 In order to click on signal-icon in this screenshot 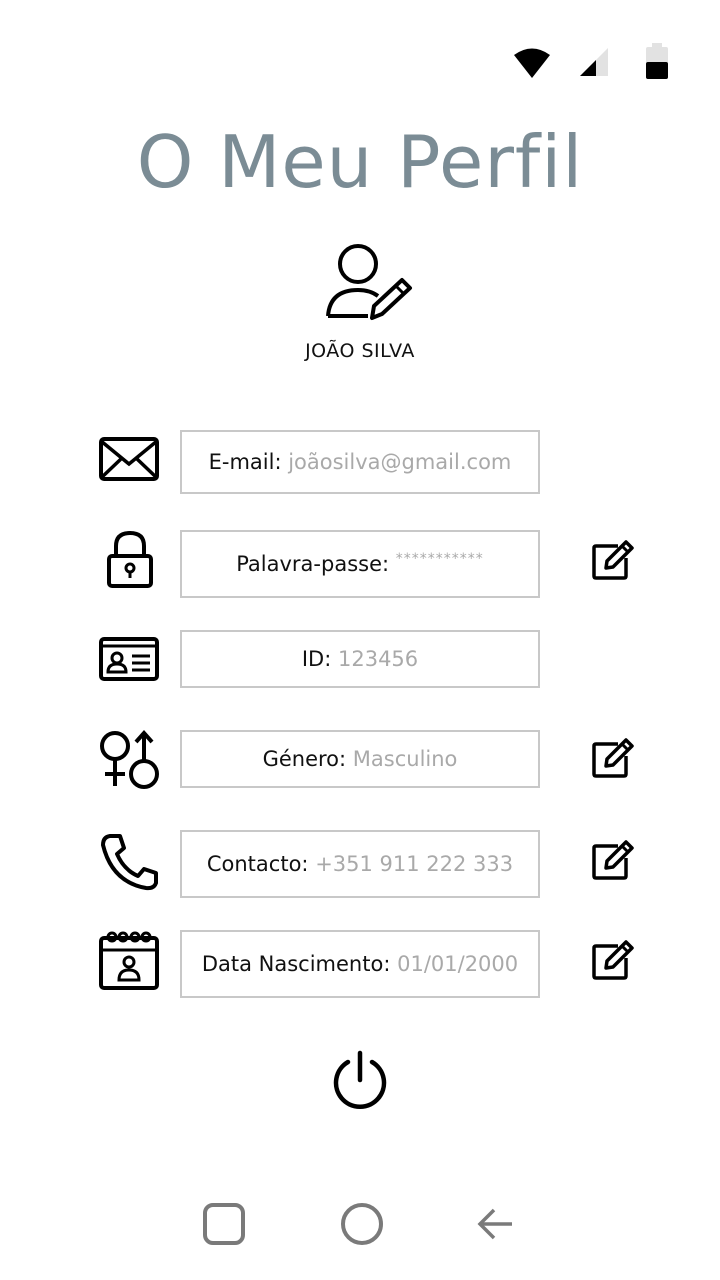, I will do `click(593, 64)`.